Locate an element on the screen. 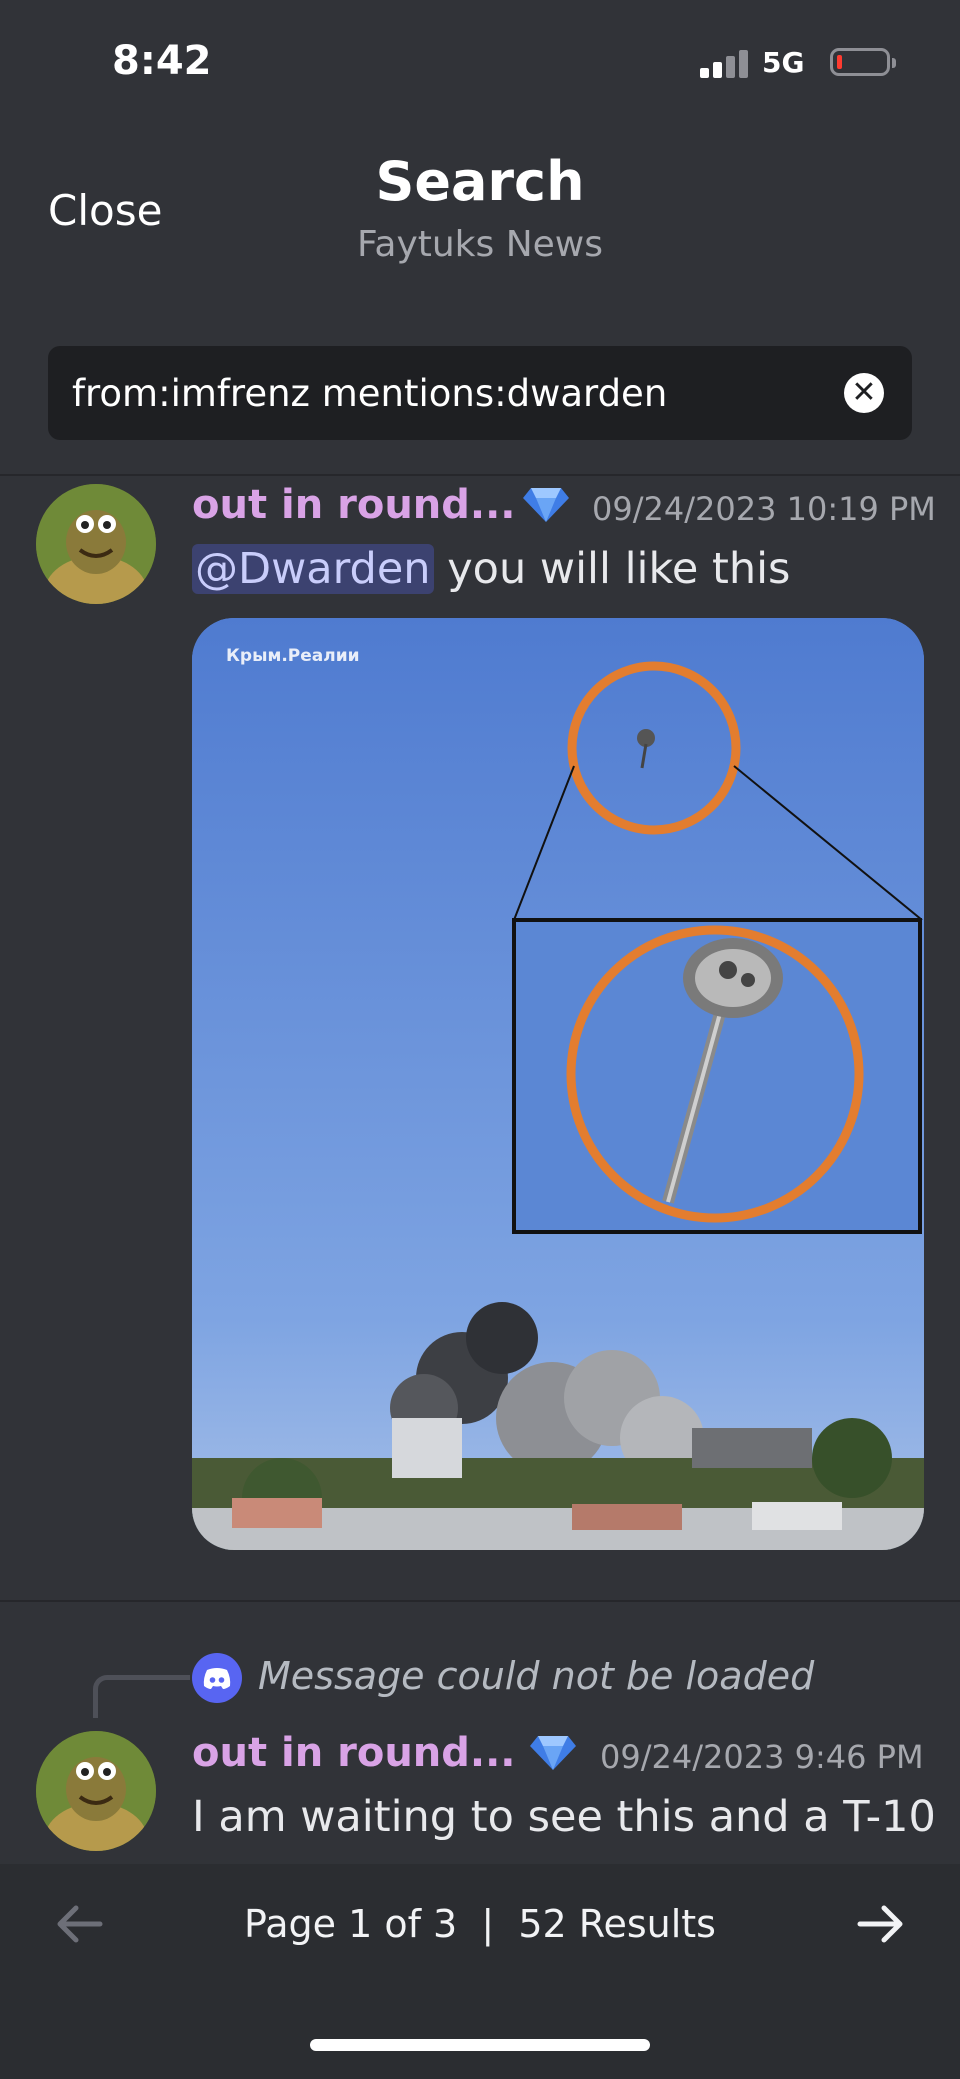 This screenshot has height=2079, width=960. message-text: you will like this is located at coordinates (619, 569).